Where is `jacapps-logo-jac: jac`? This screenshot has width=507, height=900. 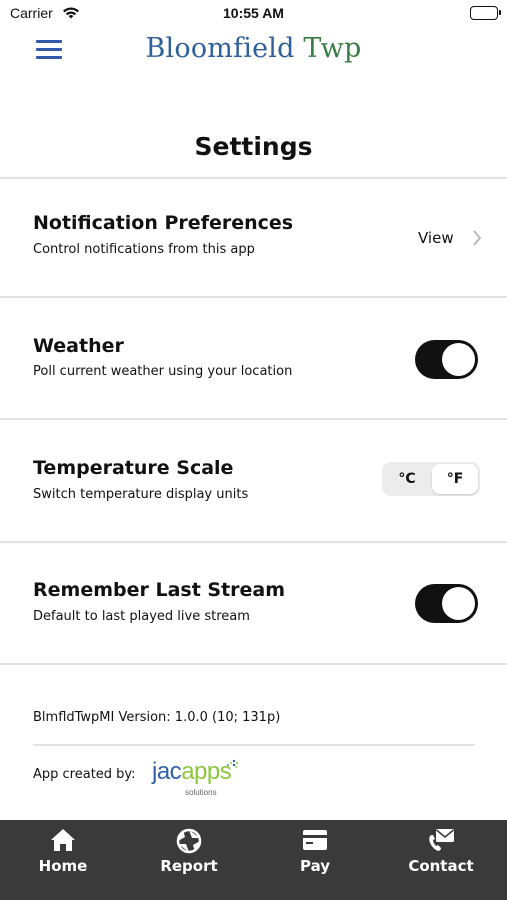
jacapps-logo-jac: jac is located at coordinates (167, 771).